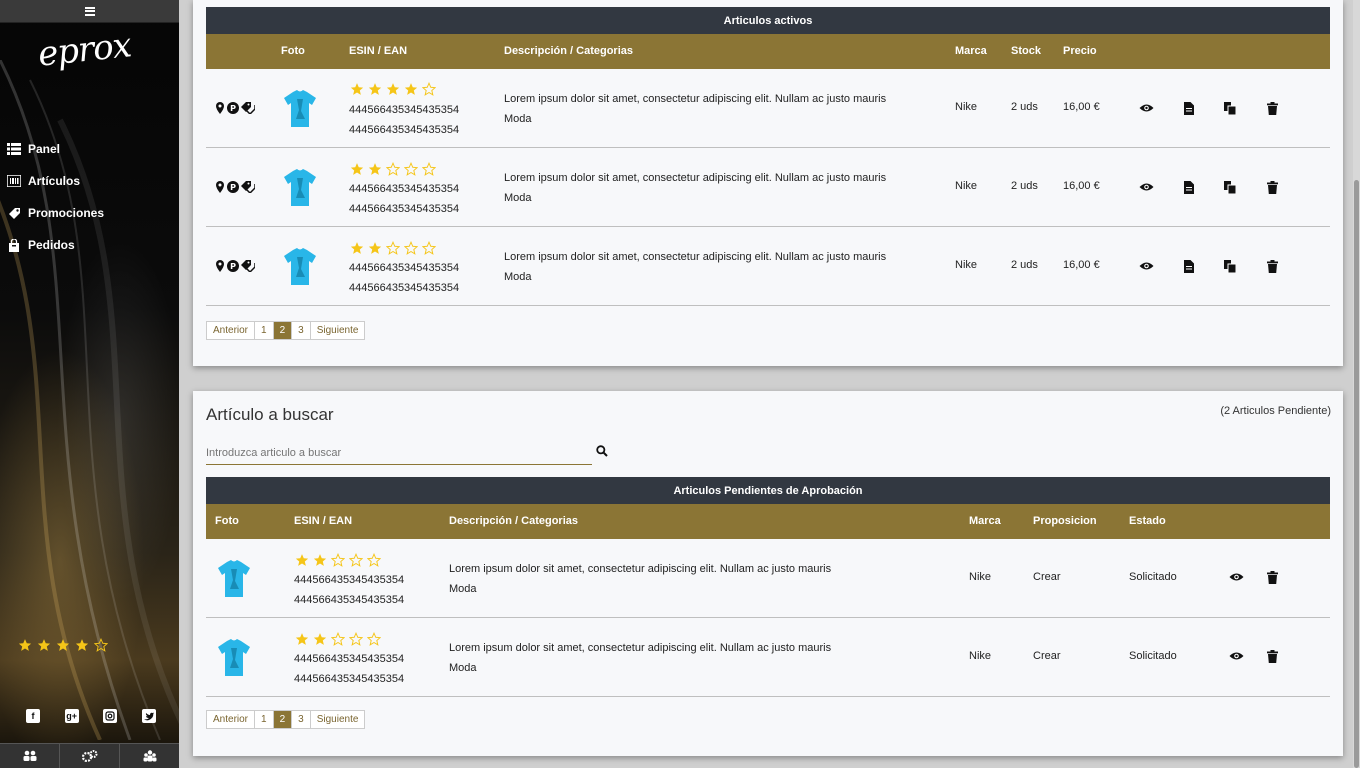 The image size is (1360, 768). Describe the element at coordinates (110, 716) in the screenshot. I see `instagram-icon` at that location.